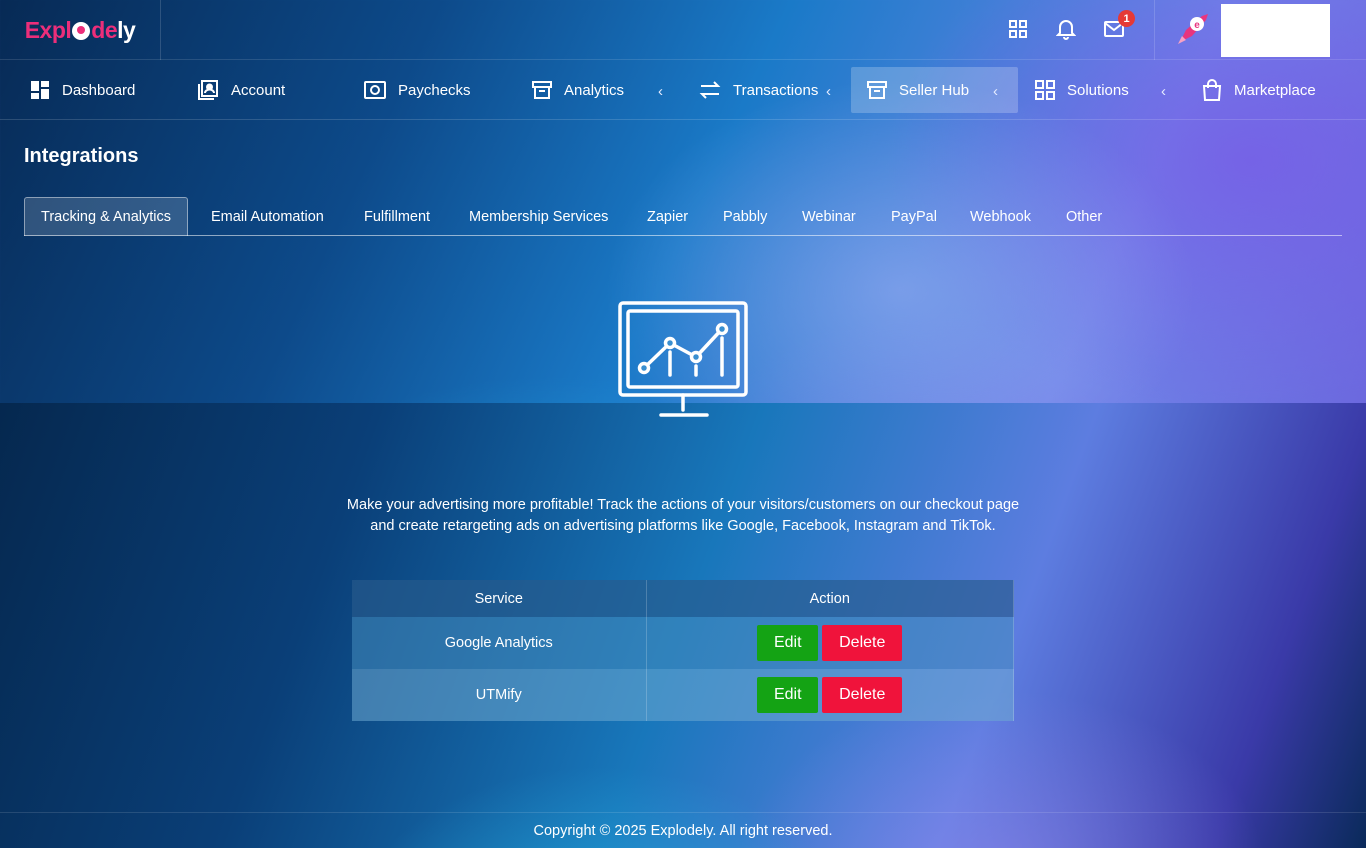 This screenshot has width=1366, height=848. I want to click on nav-dashboard: Dashboard, so click(82, 90).